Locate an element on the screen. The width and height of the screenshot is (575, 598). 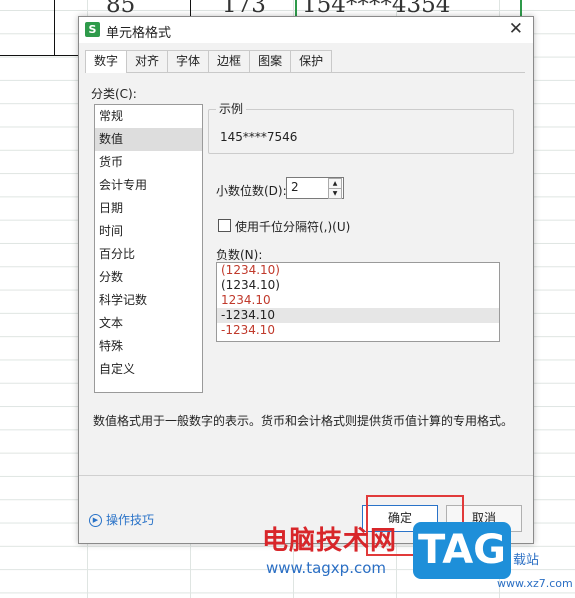
negative-option: 1234.10 is located at coordinates (358, 300).